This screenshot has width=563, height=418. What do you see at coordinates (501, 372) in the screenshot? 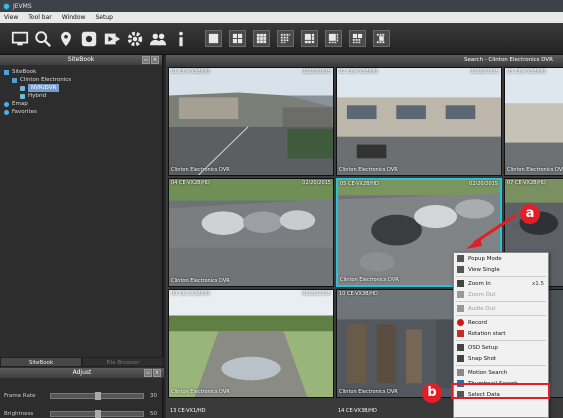
I see `context-menu-item: Motion Search` at bounding box center [501, 372].